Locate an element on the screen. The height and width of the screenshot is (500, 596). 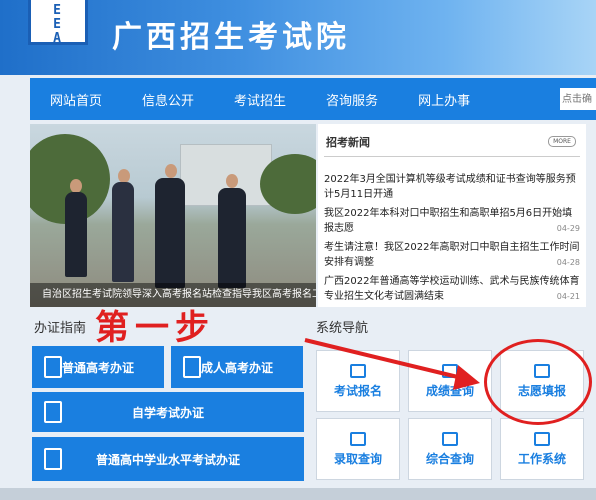
arrow-head is located at coordinates (466, 377).